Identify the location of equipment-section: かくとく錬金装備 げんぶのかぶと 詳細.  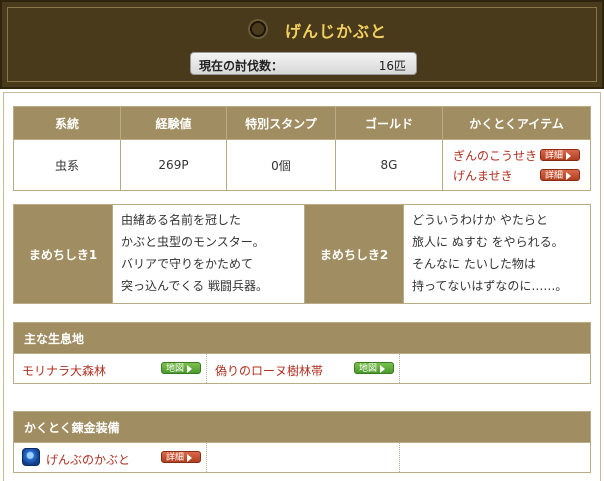
(302, 442).